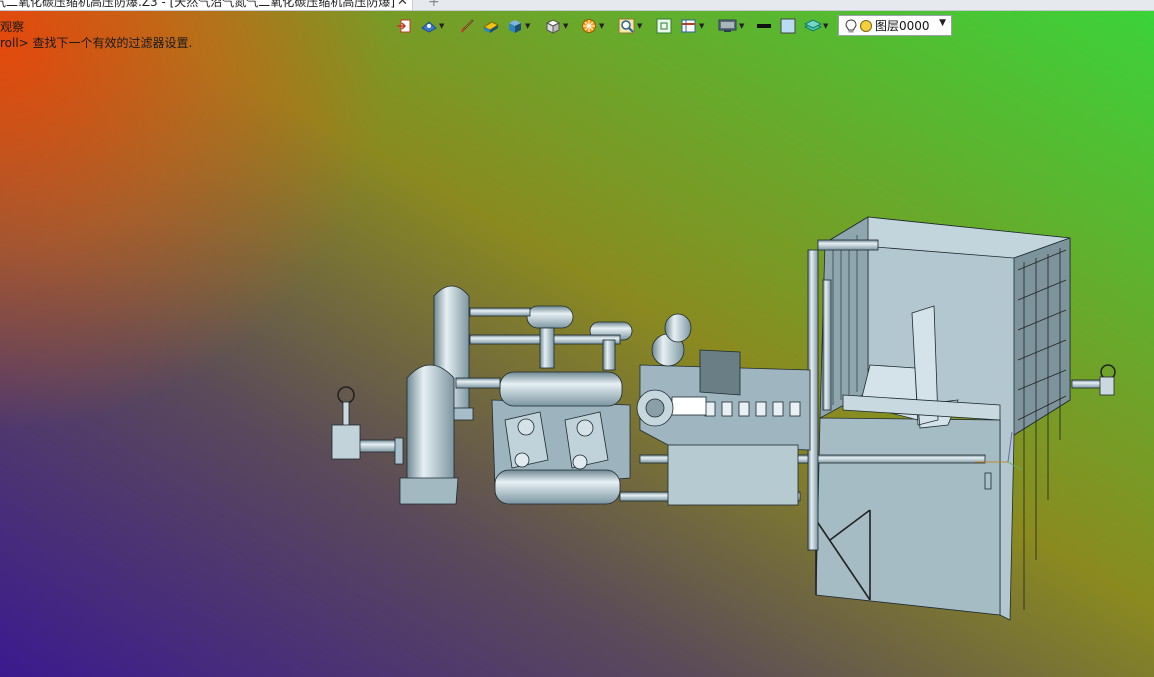 The image size is (1154, 677). I want to click on cooler-side-frame, so click(1042, 336).